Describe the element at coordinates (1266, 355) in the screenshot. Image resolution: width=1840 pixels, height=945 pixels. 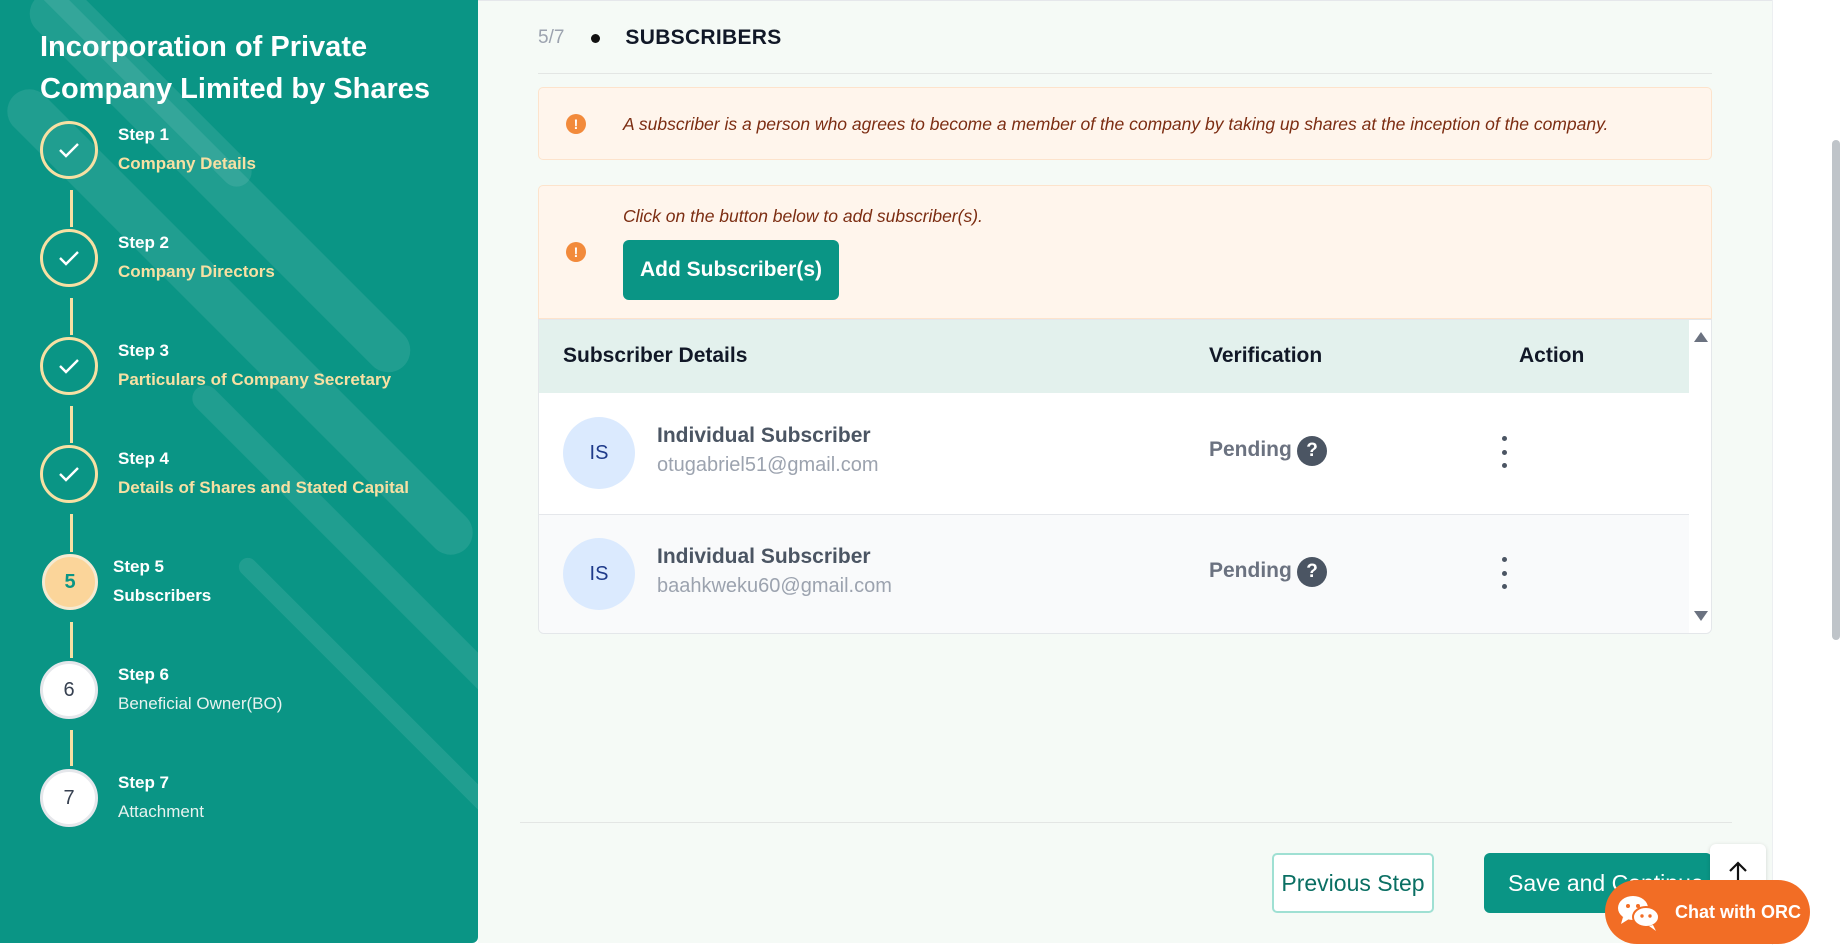
I see `column-header: Verification` at that location.